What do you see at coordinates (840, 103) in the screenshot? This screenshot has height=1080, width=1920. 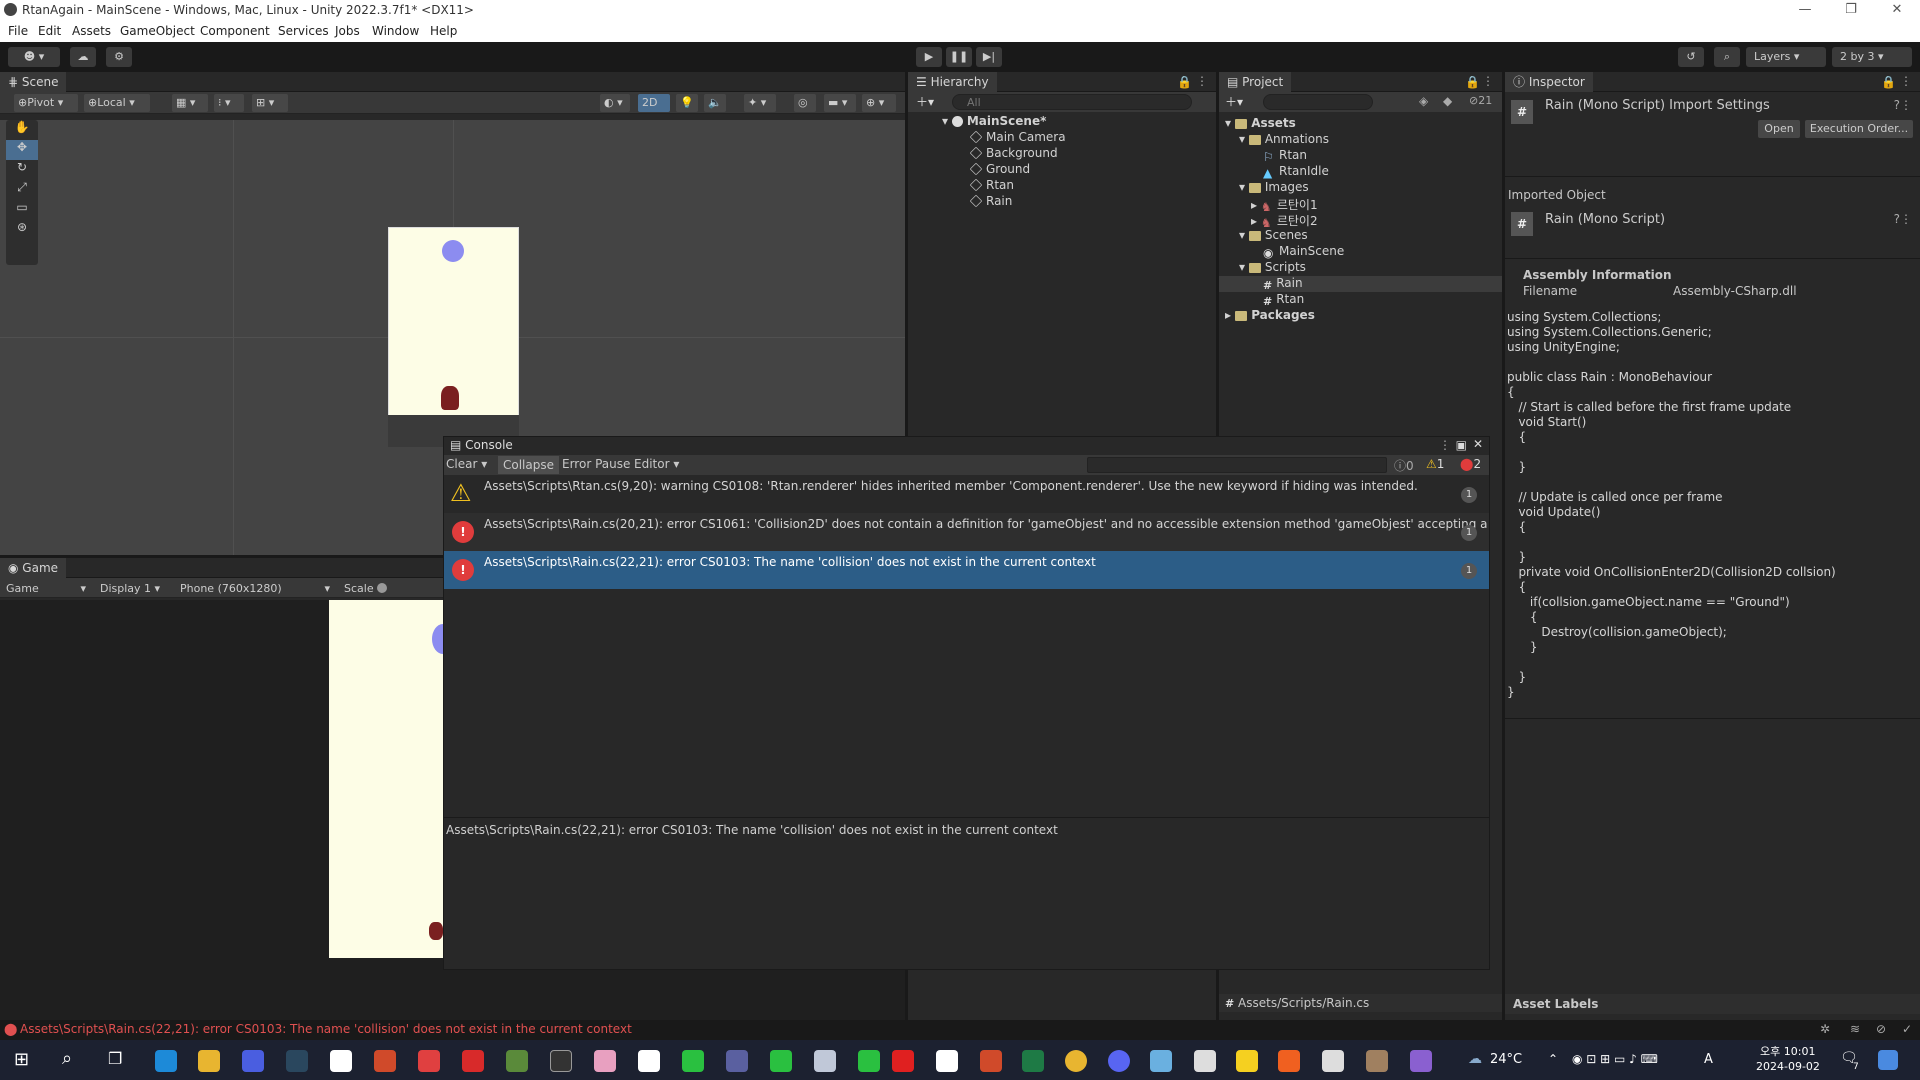 I see `camera-settings-button: ▬ ▾` at bounding box center [840, 103].